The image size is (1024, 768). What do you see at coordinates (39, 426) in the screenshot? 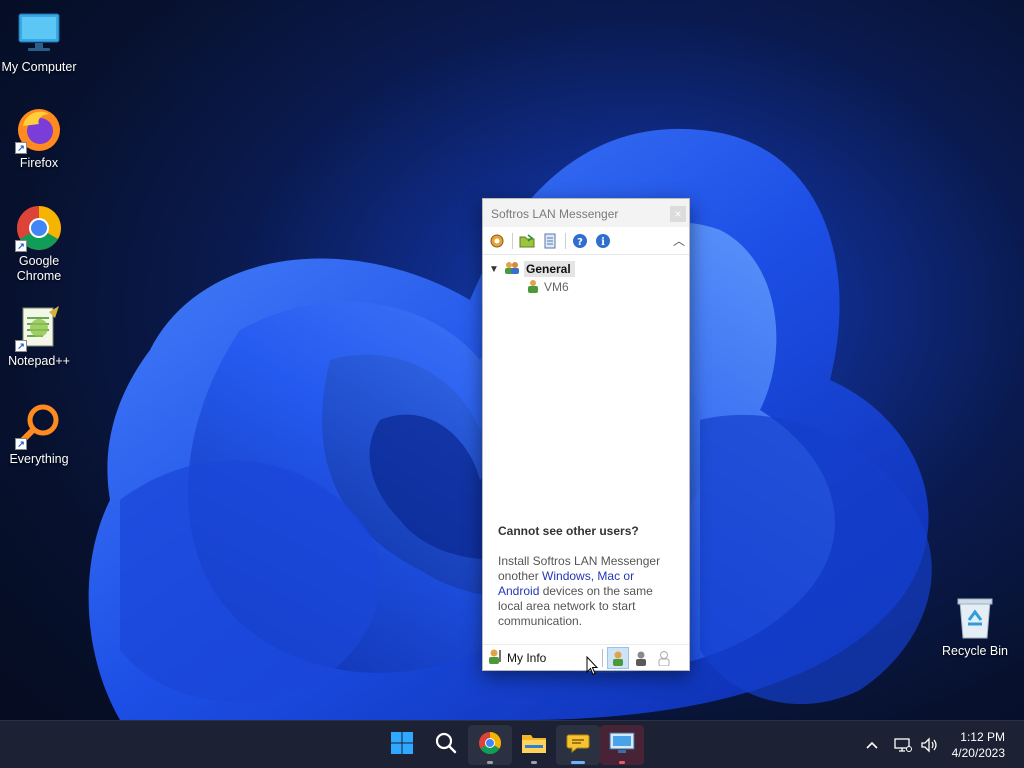
I see `everything-search-icon: ↗` at bounding box center [39, 426].